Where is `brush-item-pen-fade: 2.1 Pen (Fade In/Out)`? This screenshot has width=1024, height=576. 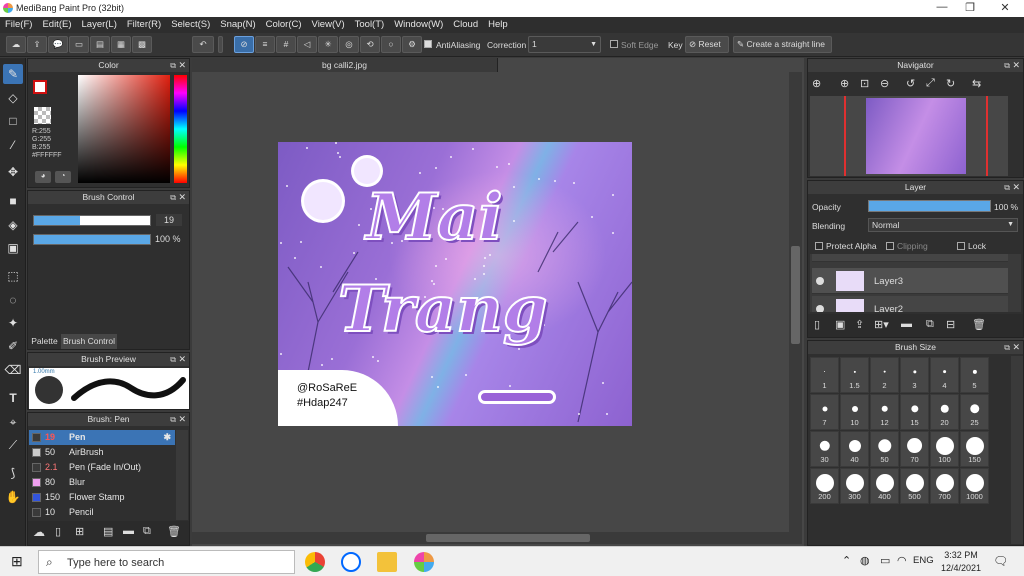 brush-item-pen-fade: 2.1 Pen (Fade In/Out) is located at coordinates (102, 467).